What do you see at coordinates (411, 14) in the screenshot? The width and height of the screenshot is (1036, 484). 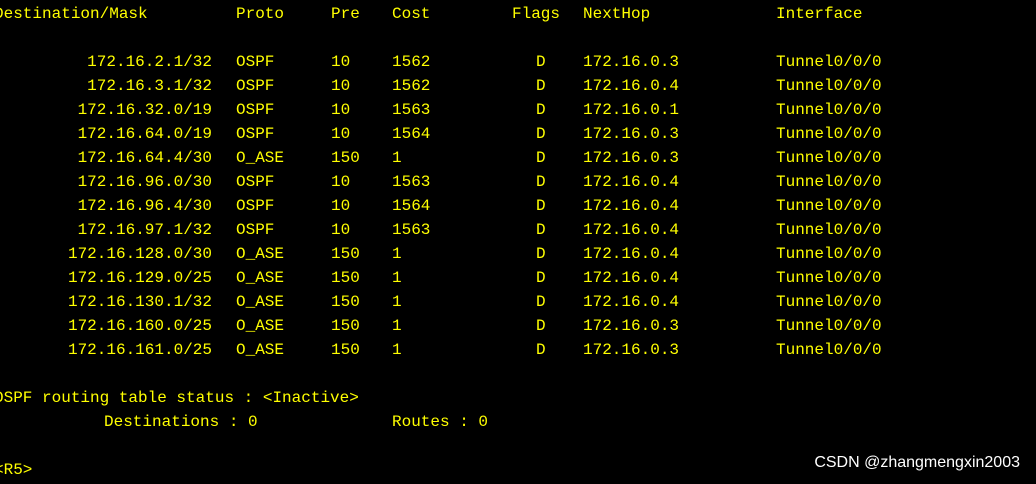 I see `header-cost: Cost` at bounding box center [411, 14].